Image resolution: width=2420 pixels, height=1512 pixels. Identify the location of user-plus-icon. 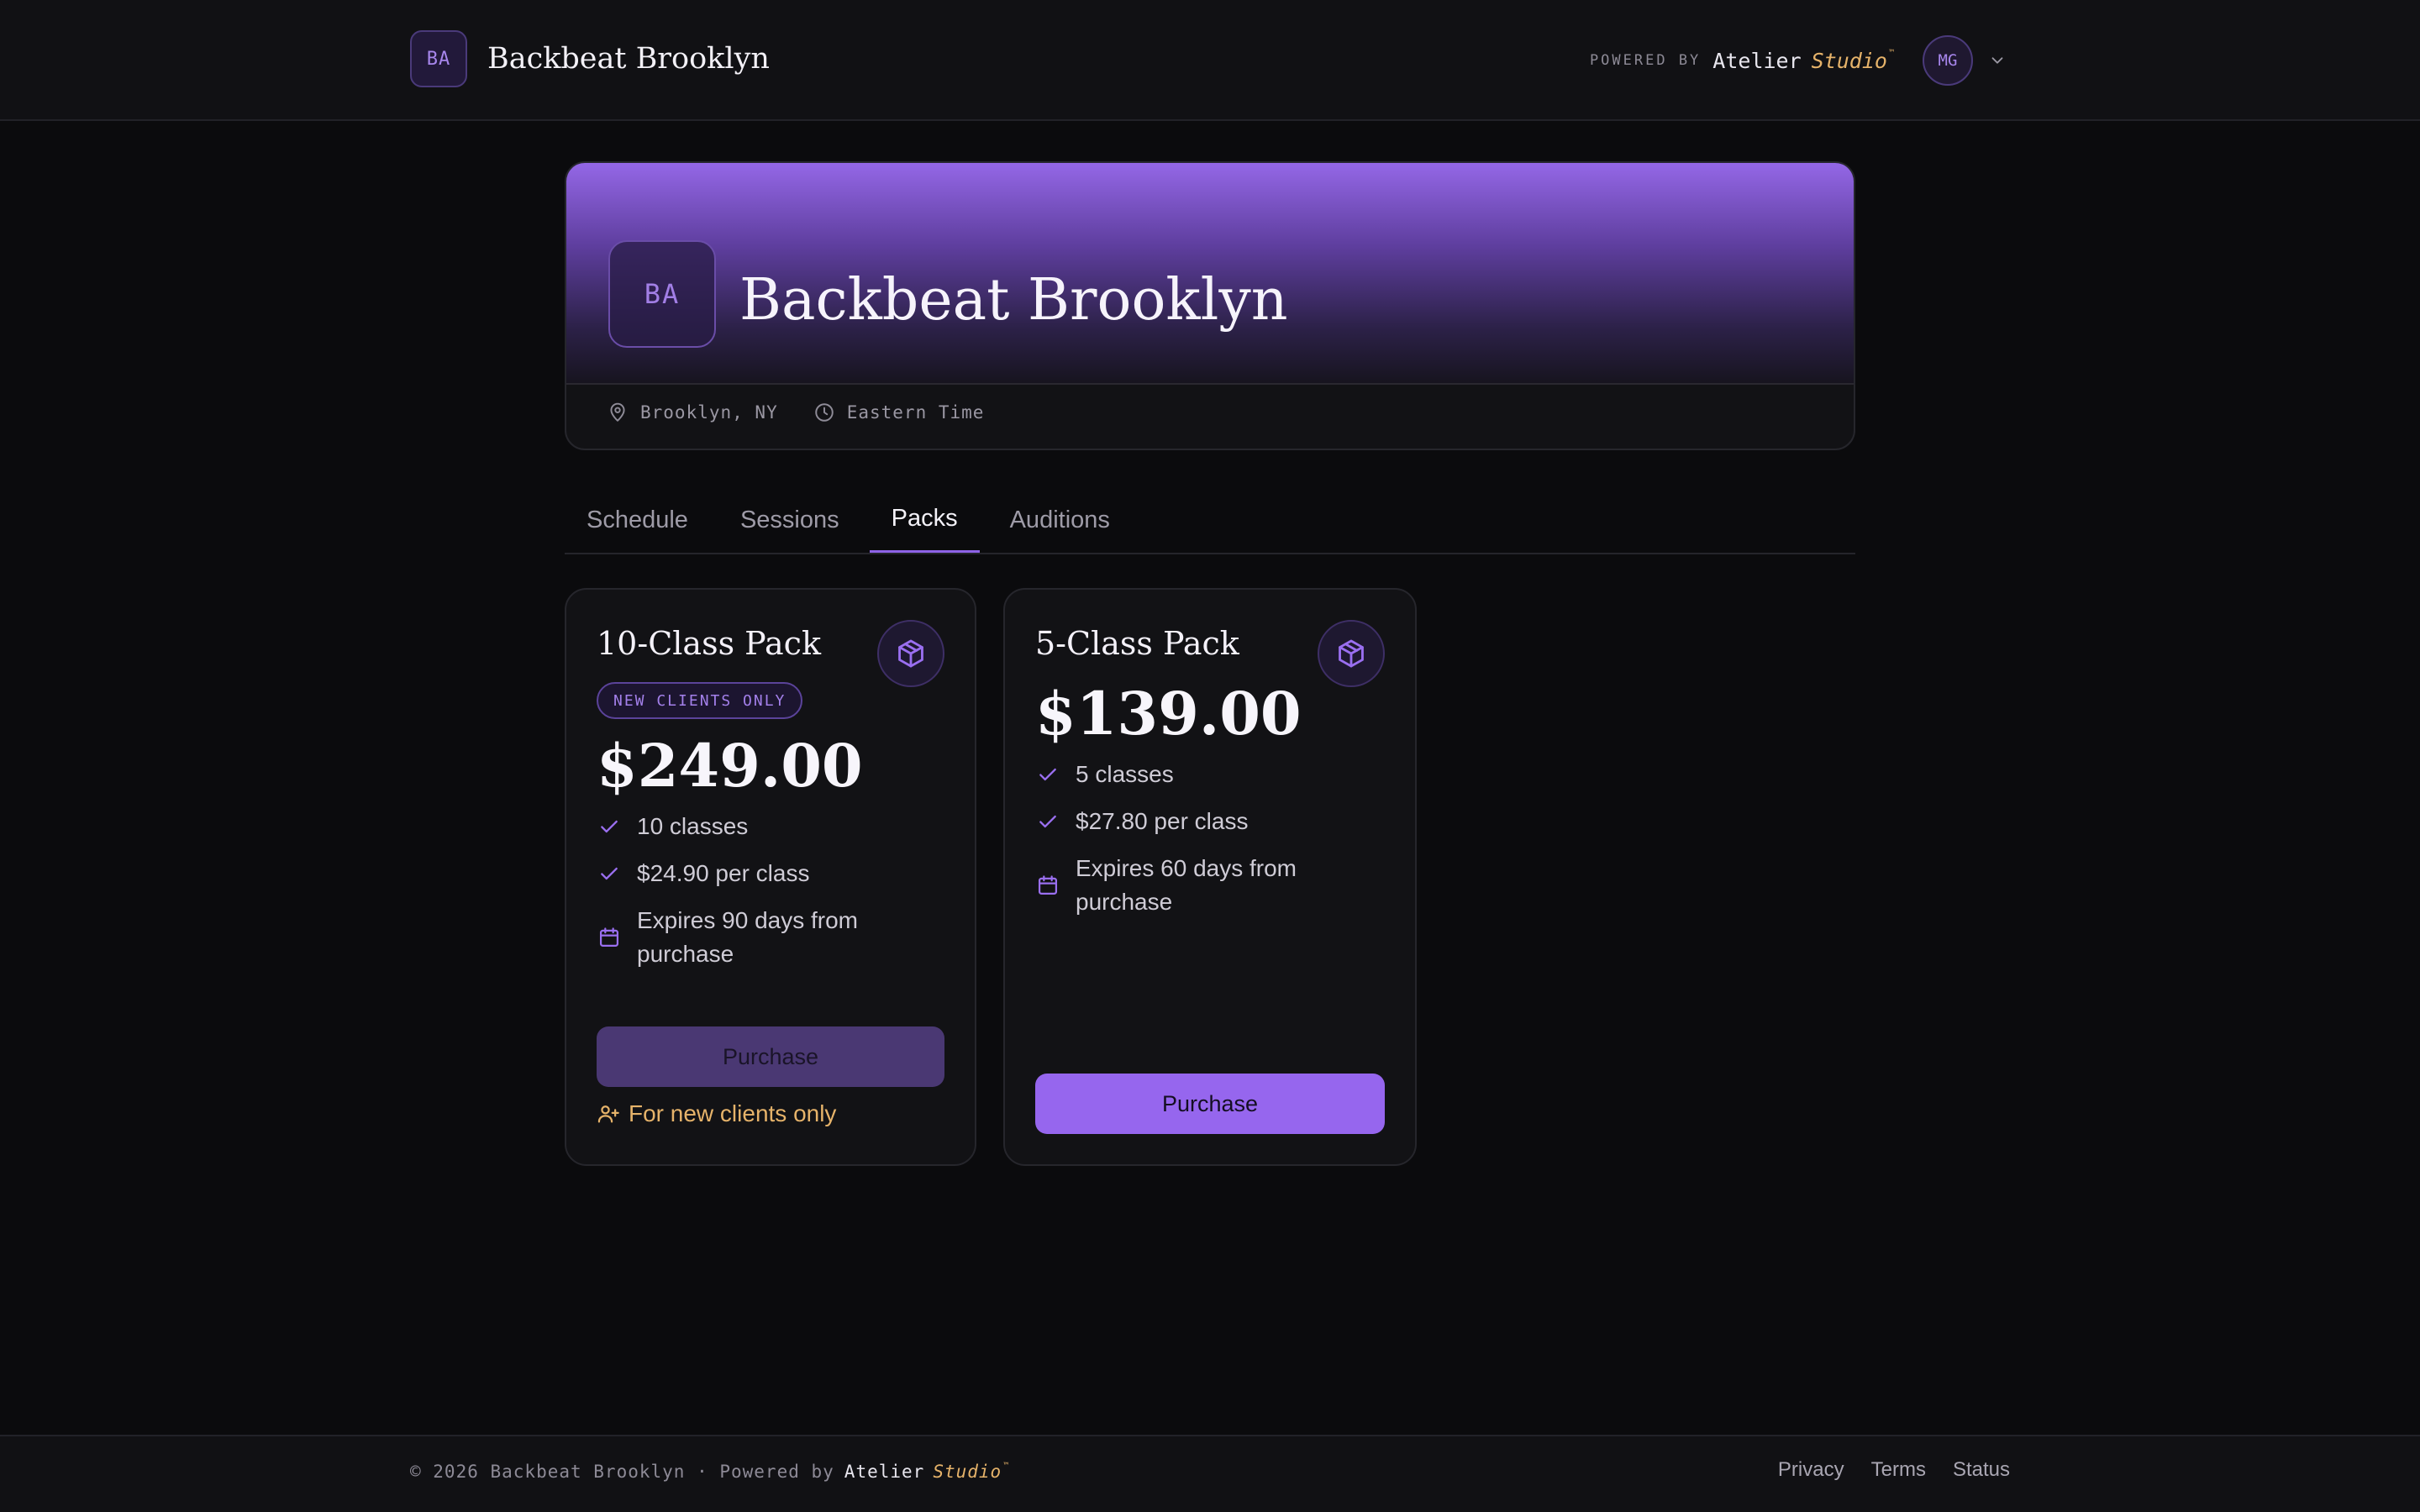
(608, 1114).